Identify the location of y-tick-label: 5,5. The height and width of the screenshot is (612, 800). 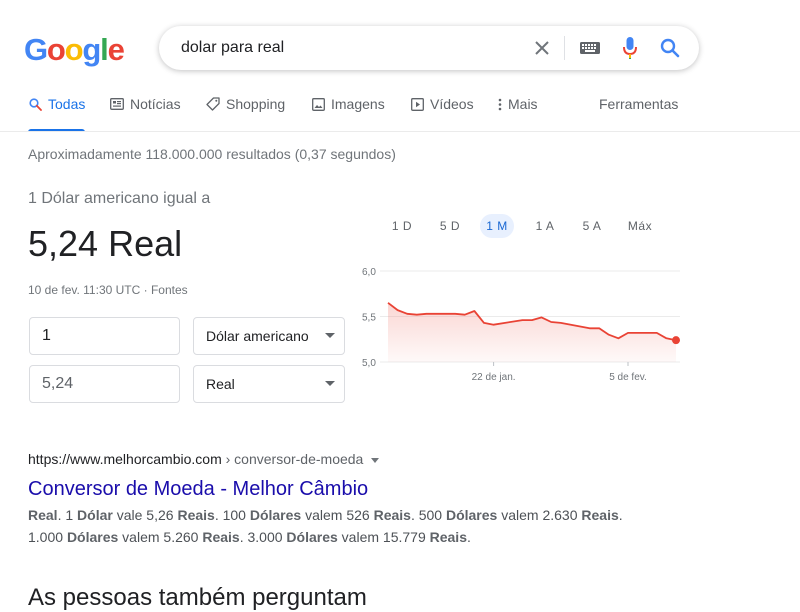
(369, 318).